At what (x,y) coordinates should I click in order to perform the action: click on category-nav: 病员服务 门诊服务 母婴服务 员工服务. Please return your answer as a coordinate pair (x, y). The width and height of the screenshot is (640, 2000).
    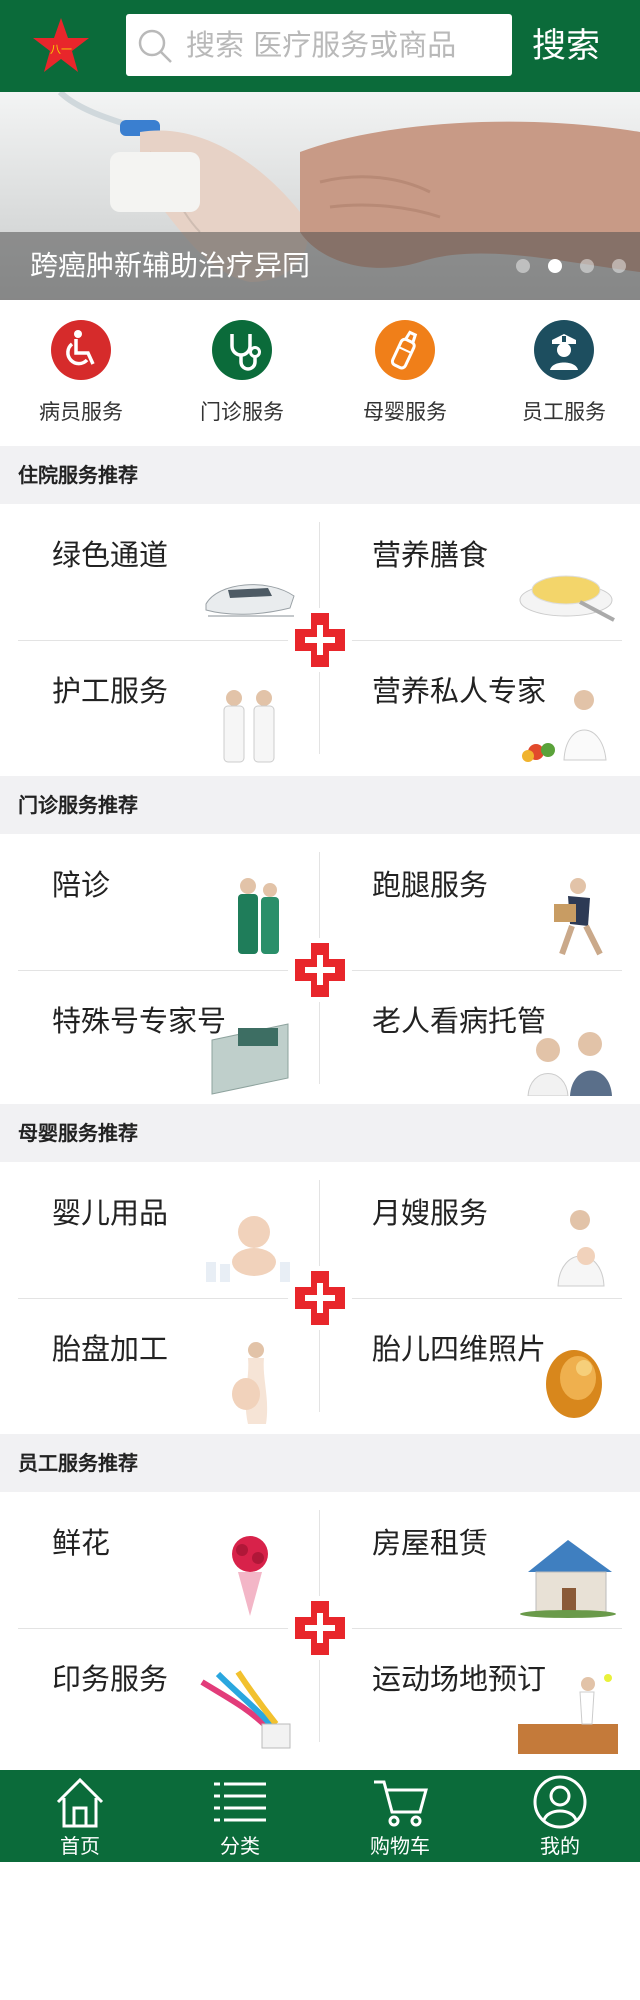
    Looking at the image, I should click on (320, 373).